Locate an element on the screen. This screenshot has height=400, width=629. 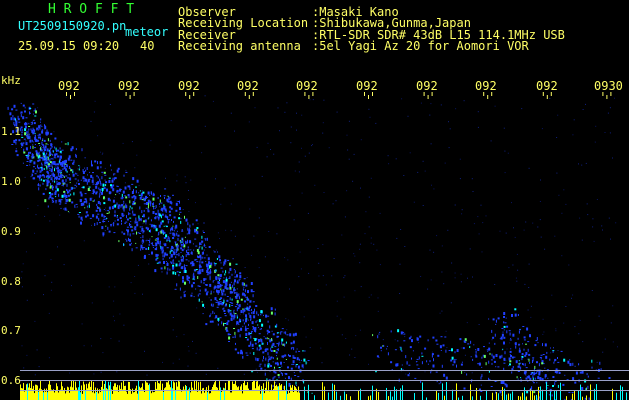
reference-line is located at coordinates (324, 380).